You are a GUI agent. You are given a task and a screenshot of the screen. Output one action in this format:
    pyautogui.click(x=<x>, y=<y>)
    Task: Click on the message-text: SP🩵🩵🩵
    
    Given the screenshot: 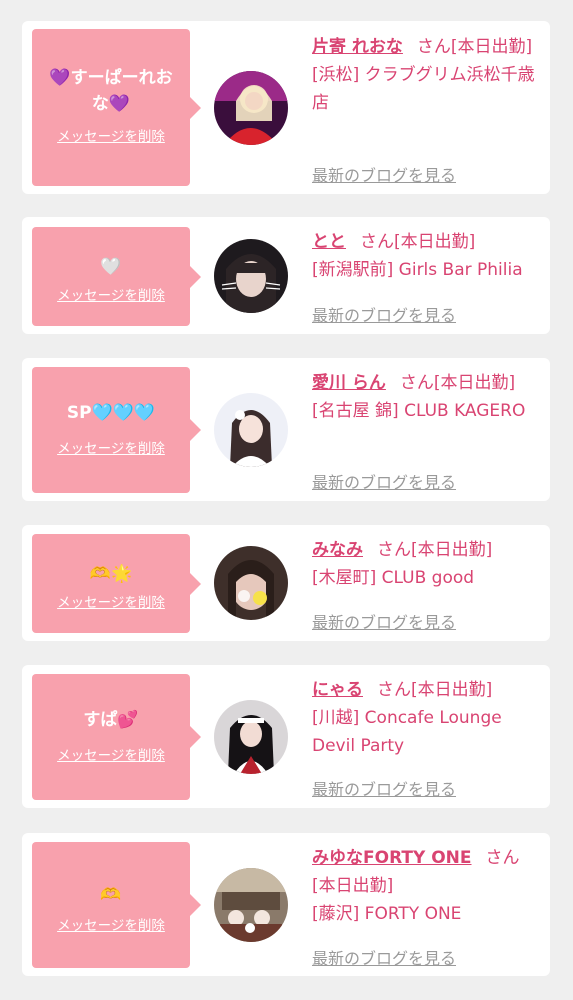 What is the action you would take?
    pyautogui.click(x=111, y=413)
    